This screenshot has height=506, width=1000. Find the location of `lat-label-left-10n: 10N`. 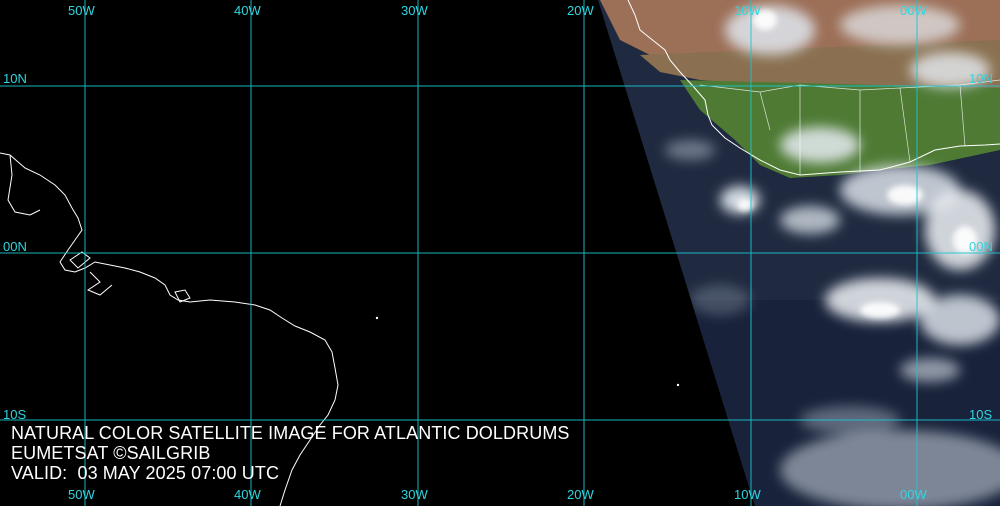

lat-label-left-10n: 10N is located at coordinates (15, 78).